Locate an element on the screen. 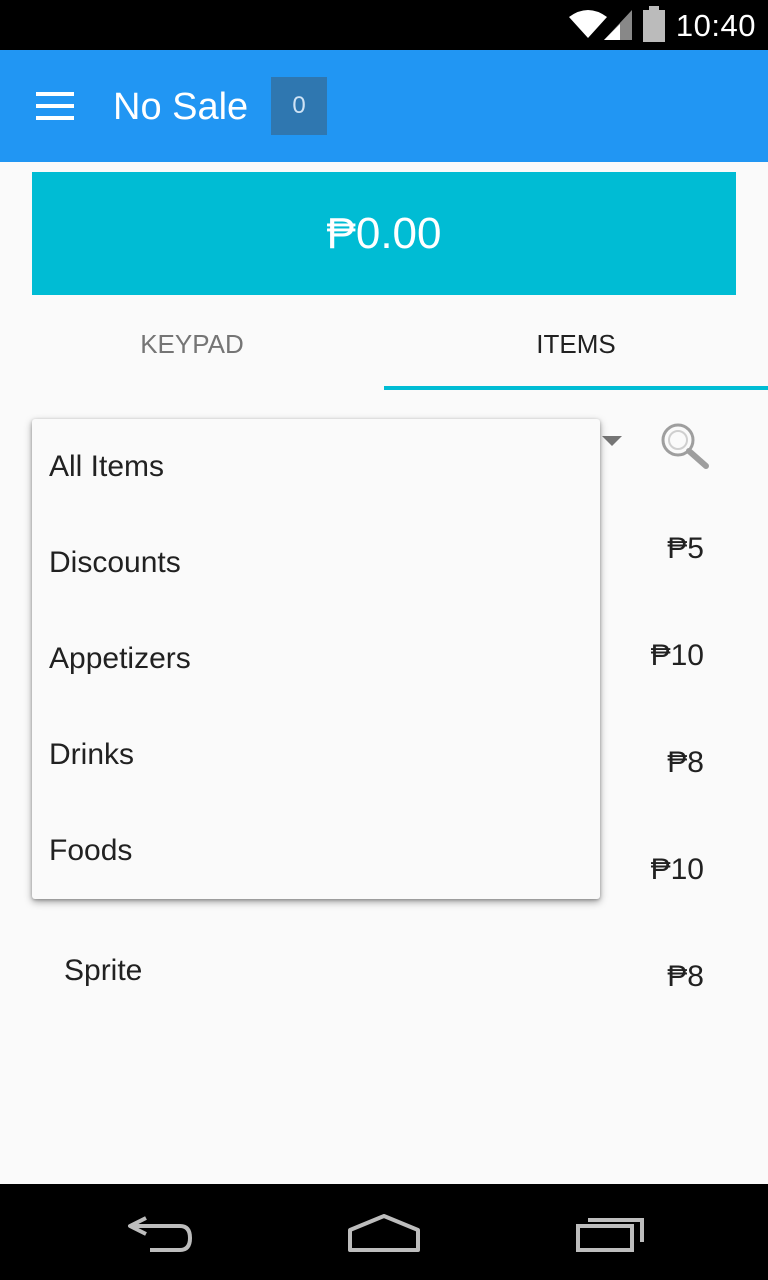  tab-items: ITEMS is located at coordinates (576, 350).